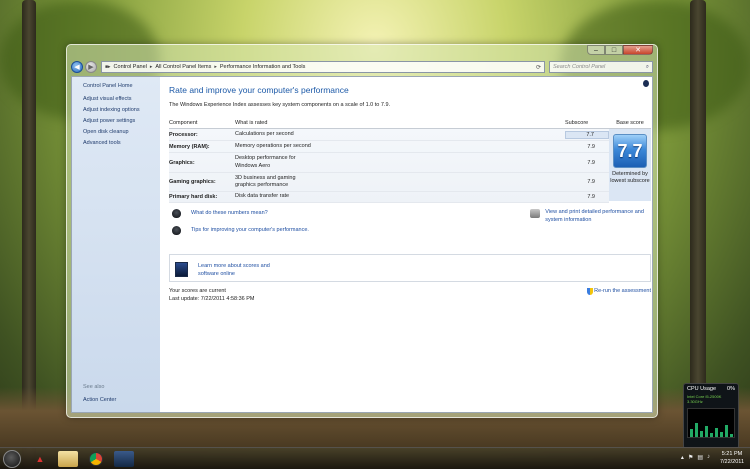 The width and height of the screenshot is (750, 469). What do you see at coordinates (702, 389) in the screenshot?
I see `gadget-title: CPU Usage` at bounding box center [702, 389].